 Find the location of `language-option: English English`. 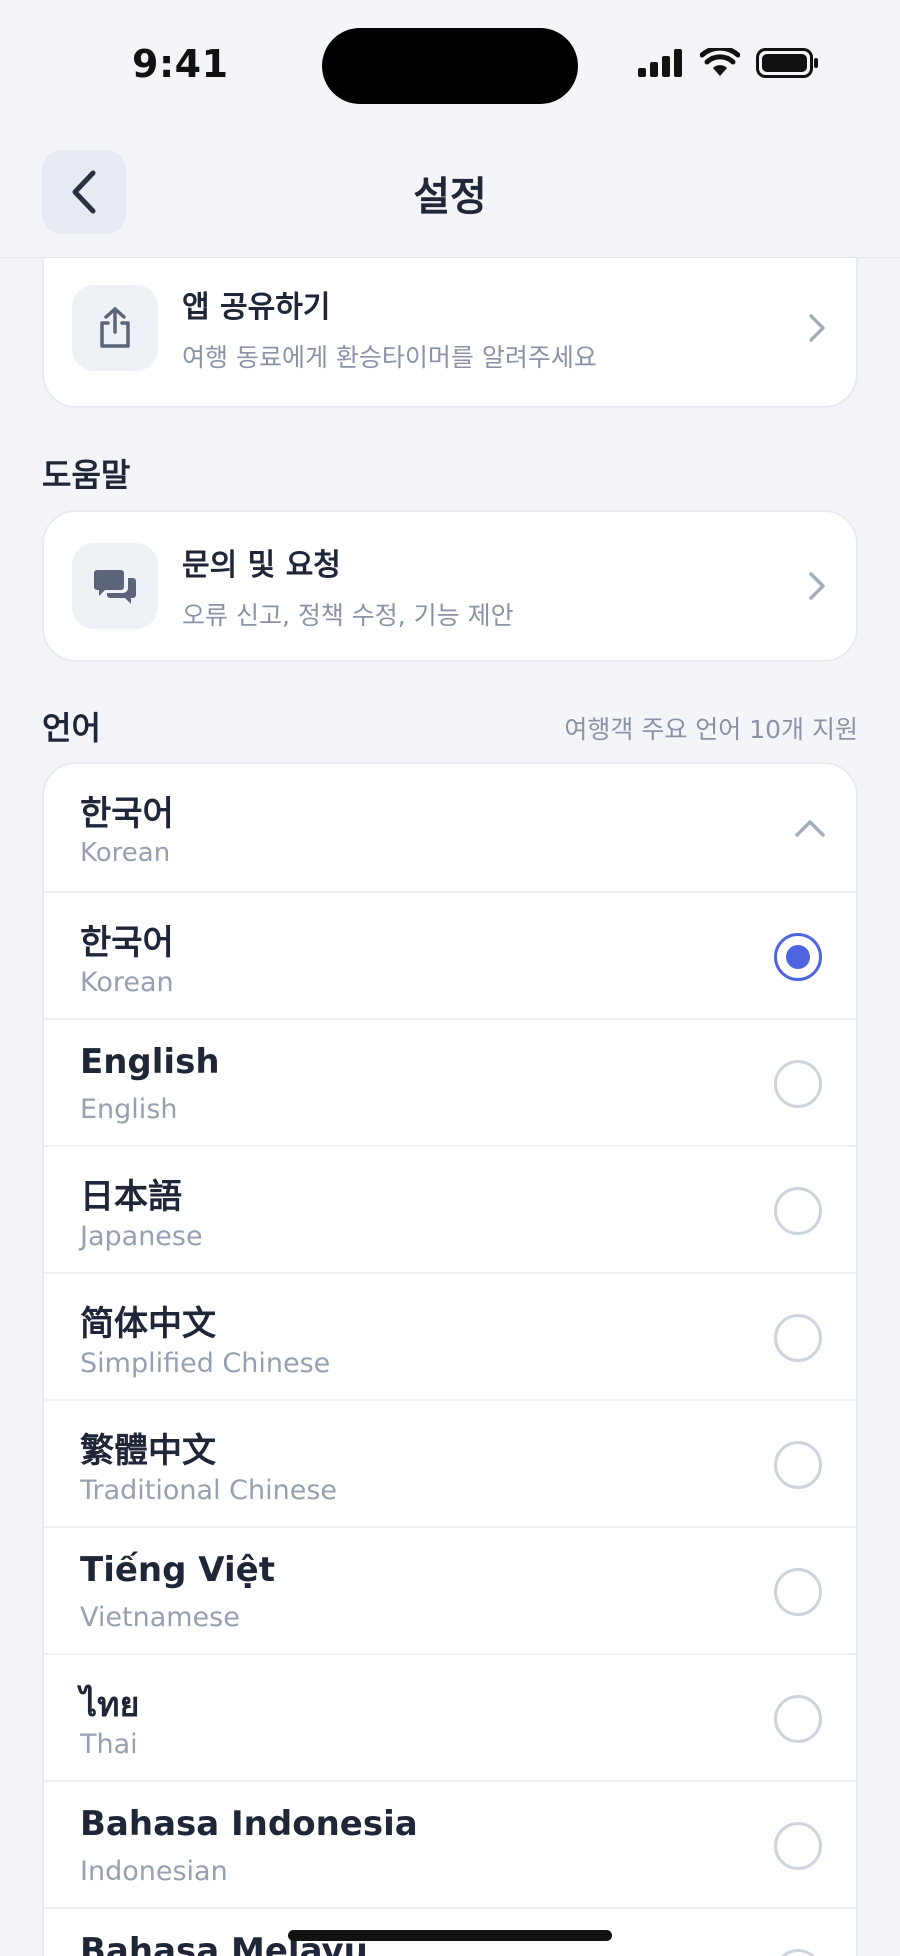

language-option: English English is located at coordinates (450, 1083).